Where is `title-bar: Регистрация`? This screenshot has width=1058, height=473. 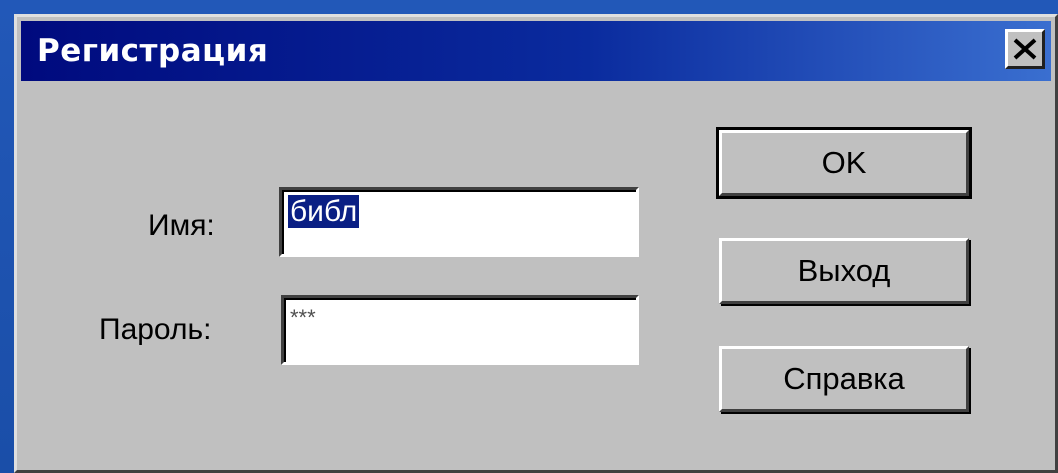 title-bar: Регистрация is located at coordinates (536, 51).